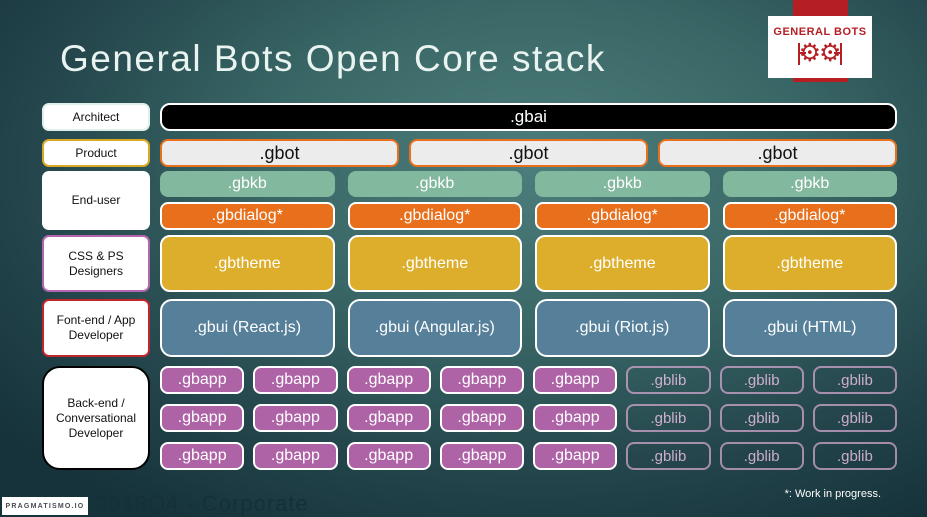 The image size is (927, 517). Describe the element at coordinates (247, 328) in the screenshot. I see `stack-box-gbui: .gbui (React.js)` at that location.